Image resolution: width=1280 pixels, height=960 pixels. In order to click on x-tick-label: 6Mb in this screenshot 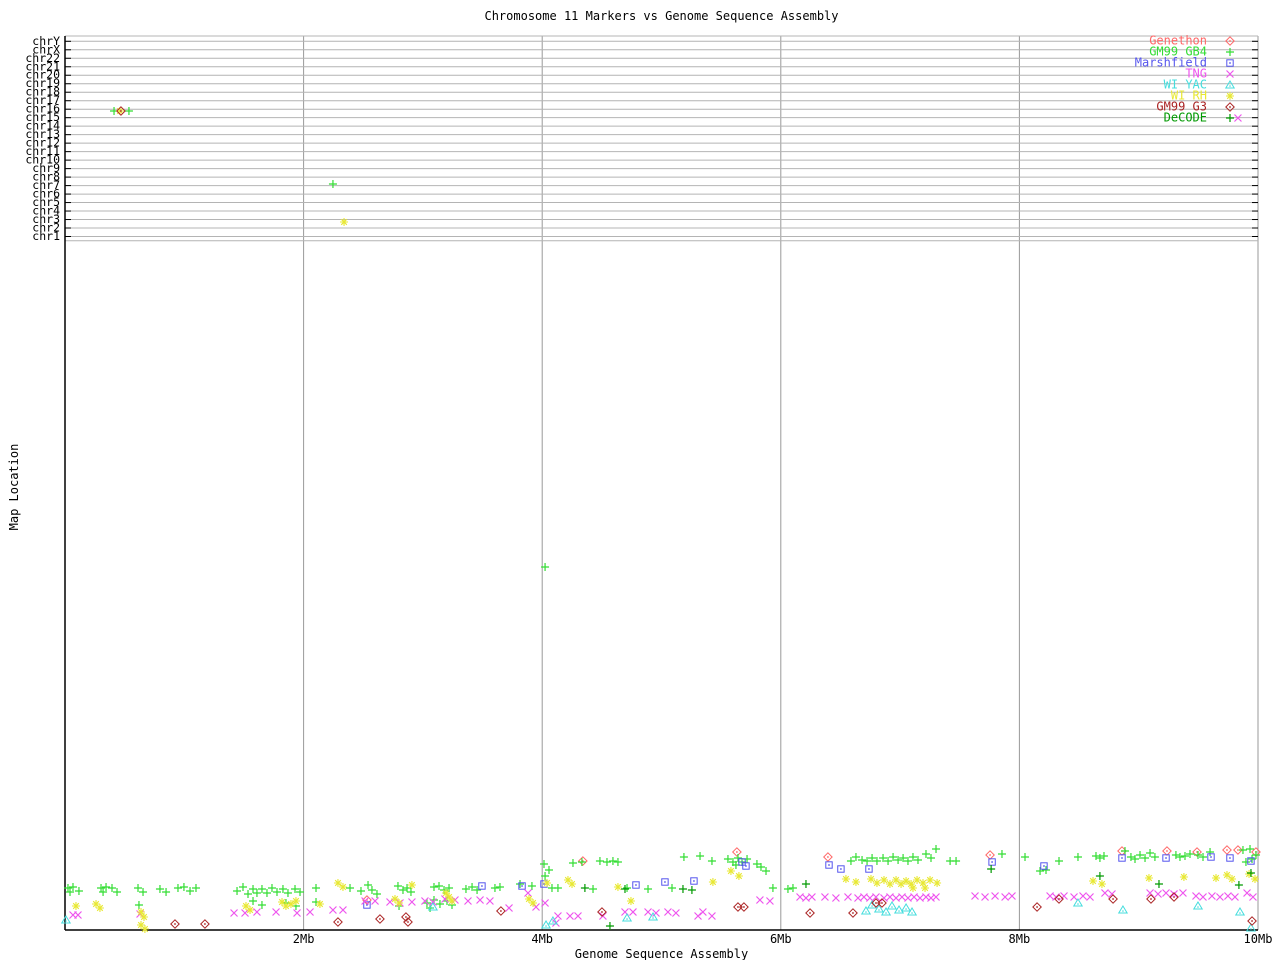, I will do `click(781, 939)`.